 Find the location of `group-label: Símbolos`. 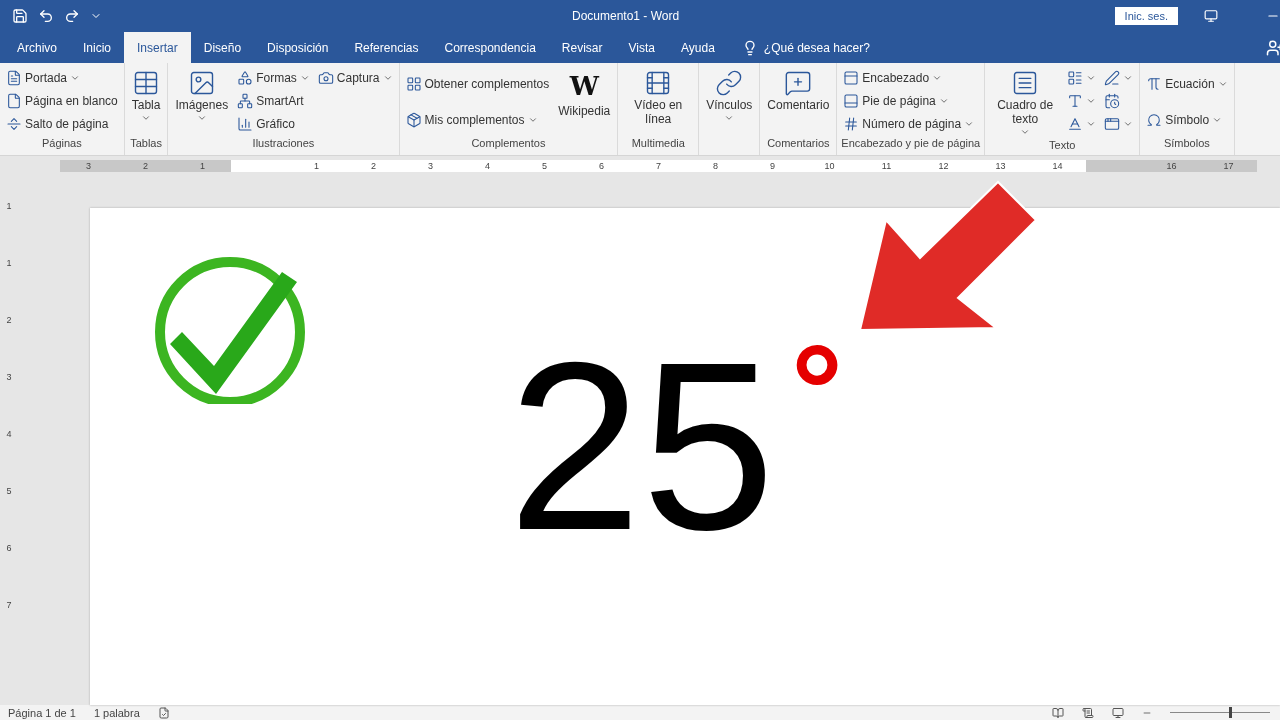

group-label: Símbolos is located at coordinates (1186, 144).